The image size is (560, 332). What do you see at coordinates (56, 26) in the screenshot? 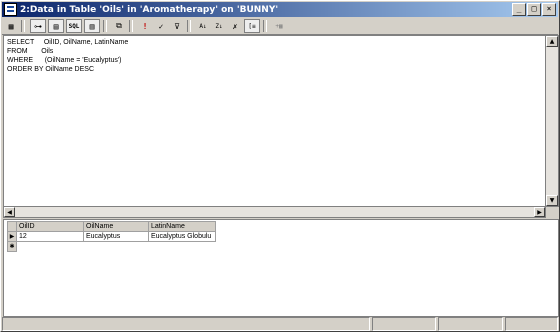
I see `grid-pane-icon: ▤` at bounding box center [56, 26].